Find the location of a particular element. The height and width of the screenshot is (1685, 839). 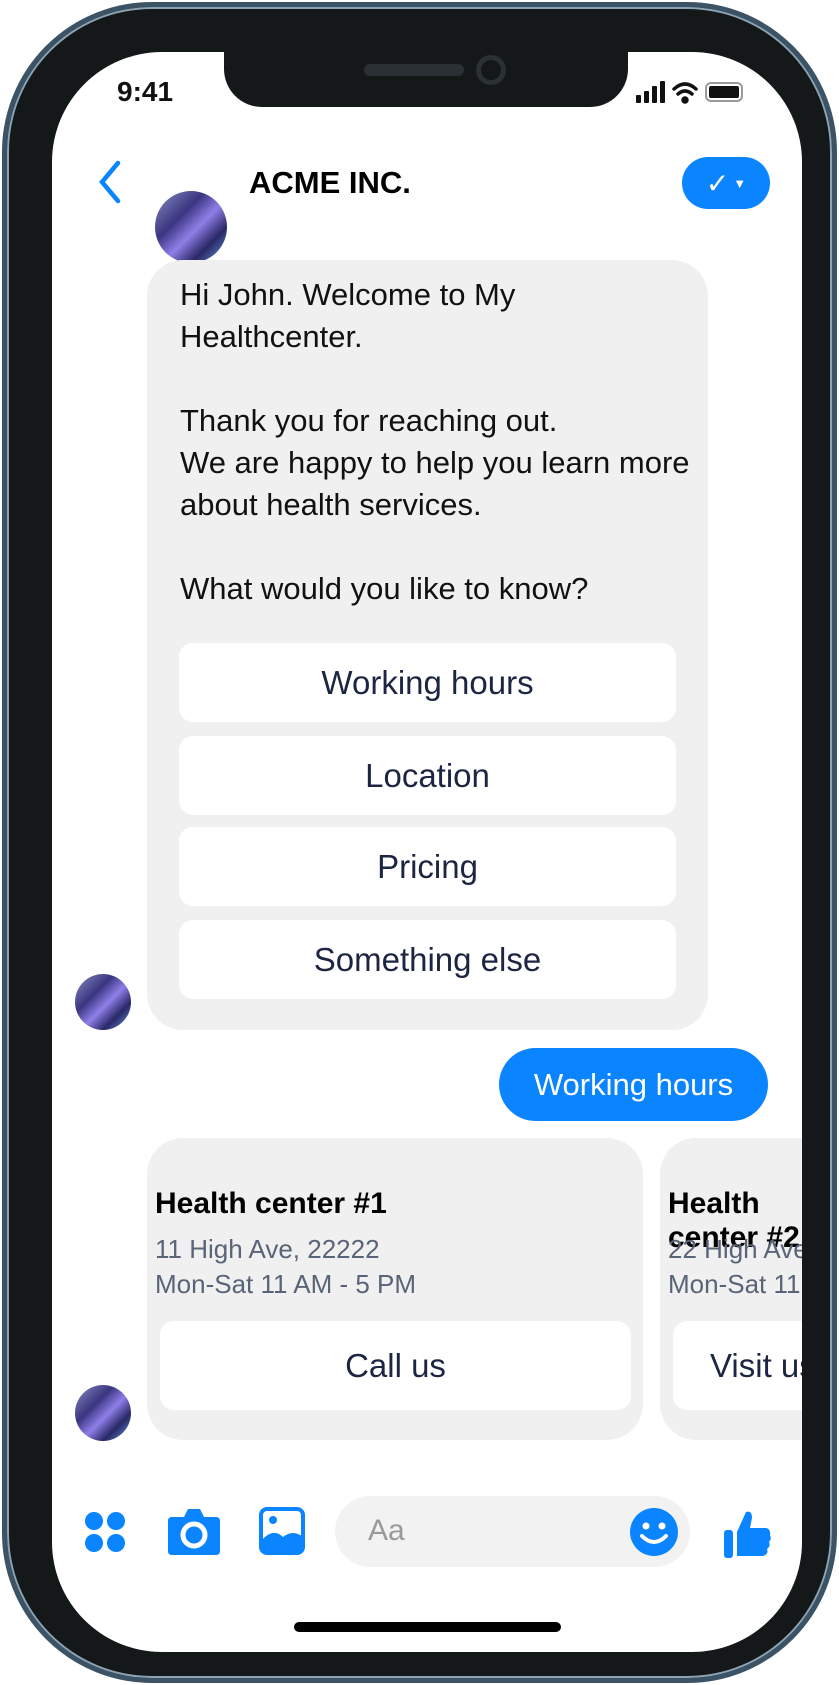

image-icon is located at coordinates (282, 1531).